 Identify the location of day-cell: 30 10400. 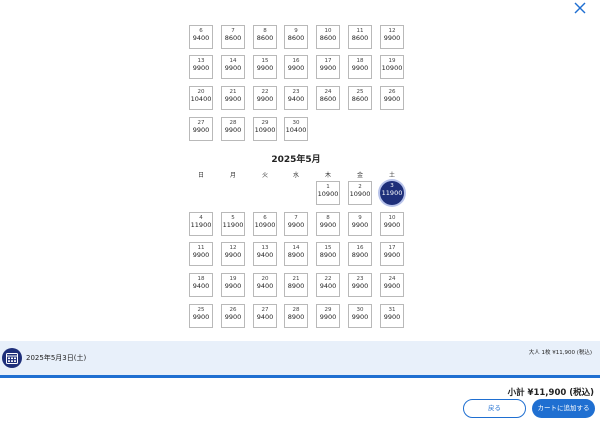
(296, 129).